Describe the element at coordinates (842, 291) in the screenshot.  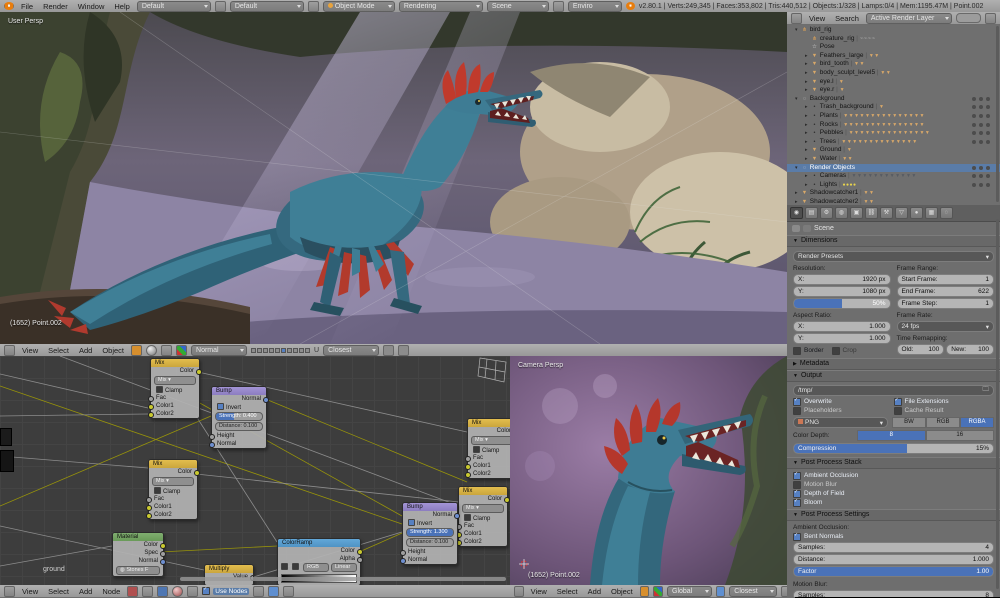
I see `resolution-y-field: Y: 1080 px` at that location.